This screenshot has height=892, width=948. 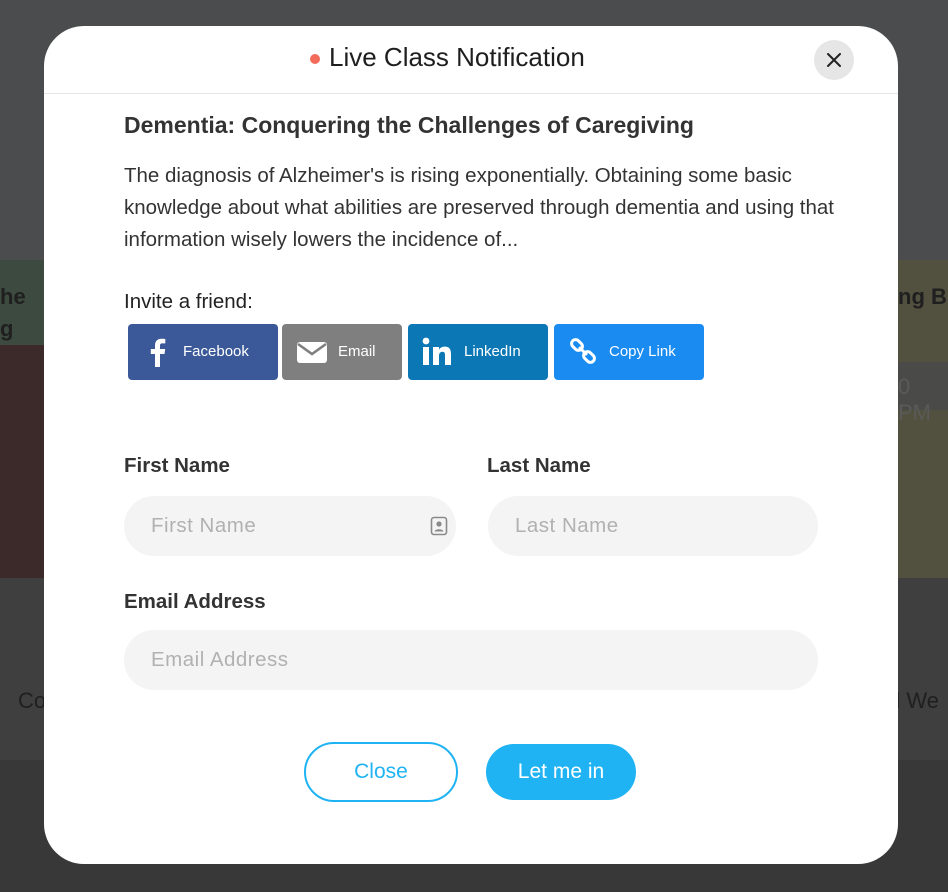 What do you see at coordinates (290, 526) in the screenshot?
I see `first-name-input` at bounding box center [290, 526].